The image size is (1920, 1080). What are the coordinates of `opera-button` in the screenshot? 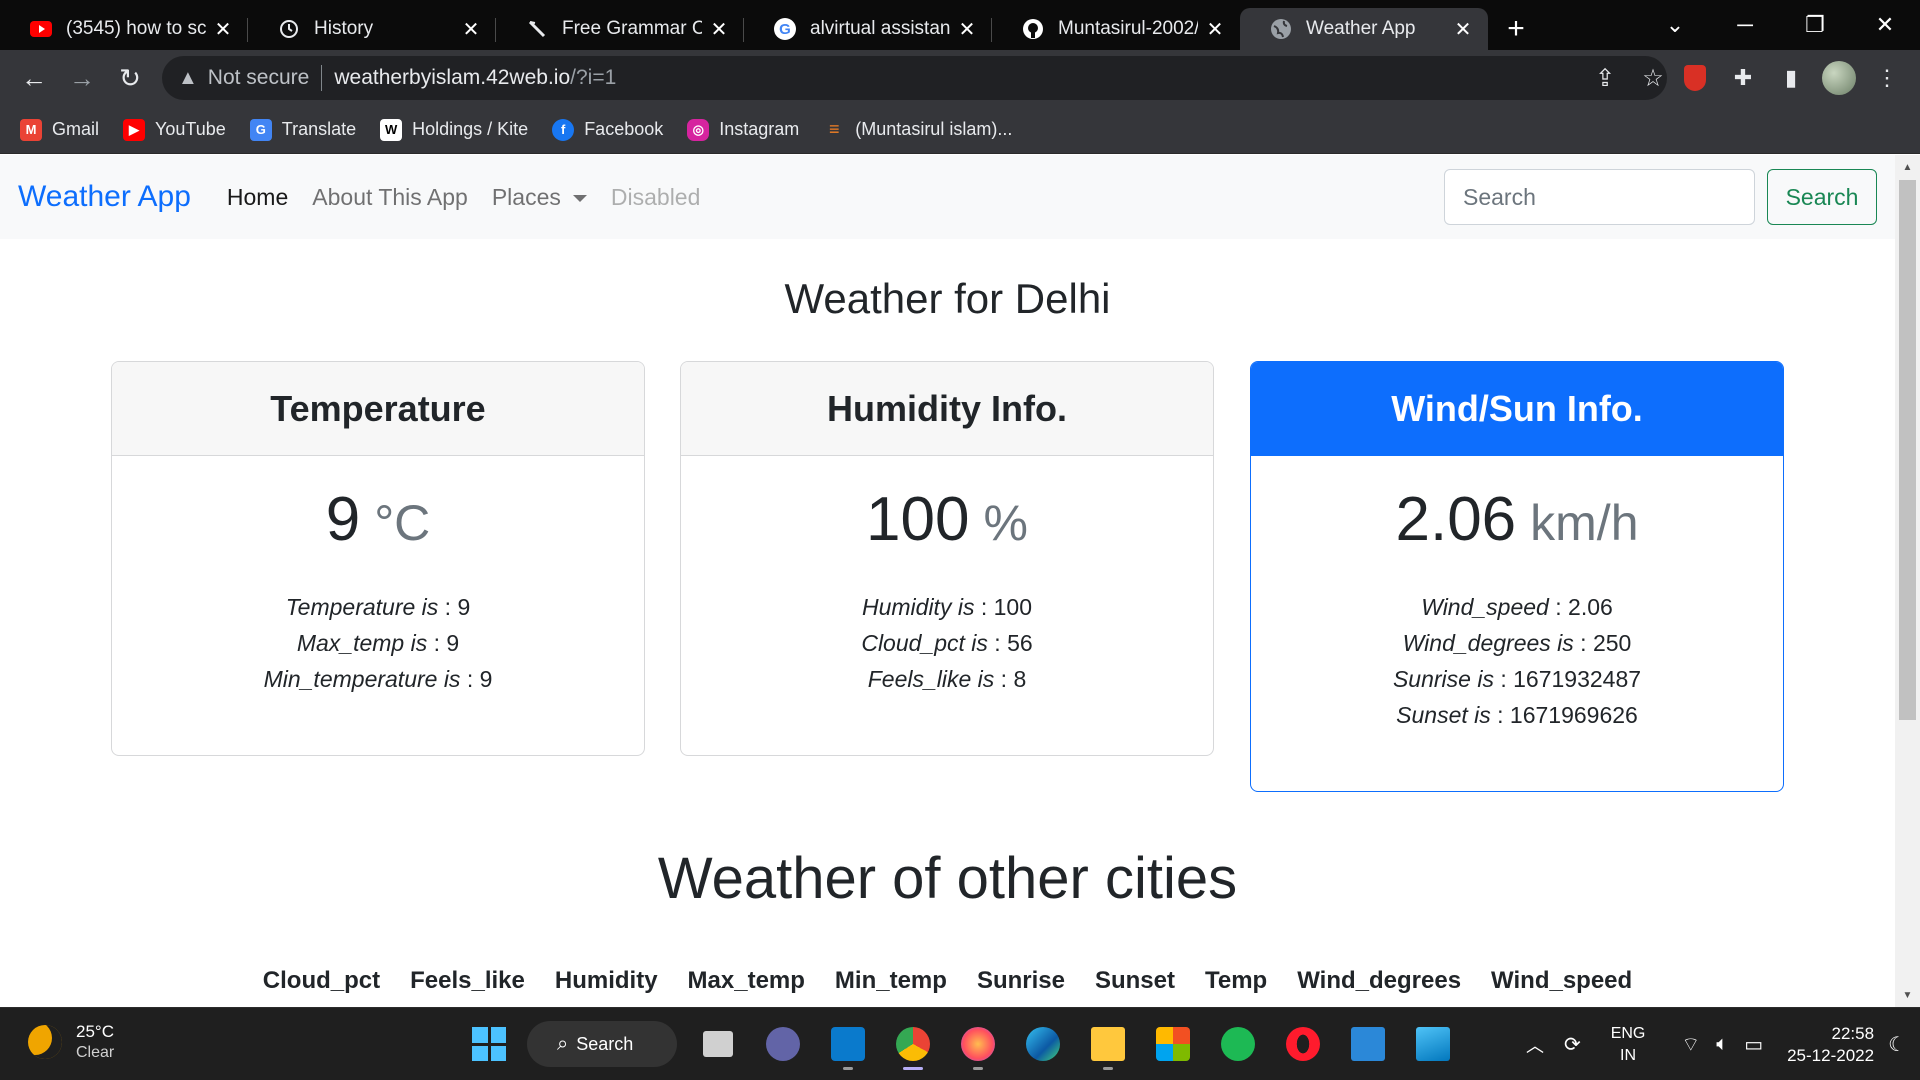 It's located at (1303, 1044).